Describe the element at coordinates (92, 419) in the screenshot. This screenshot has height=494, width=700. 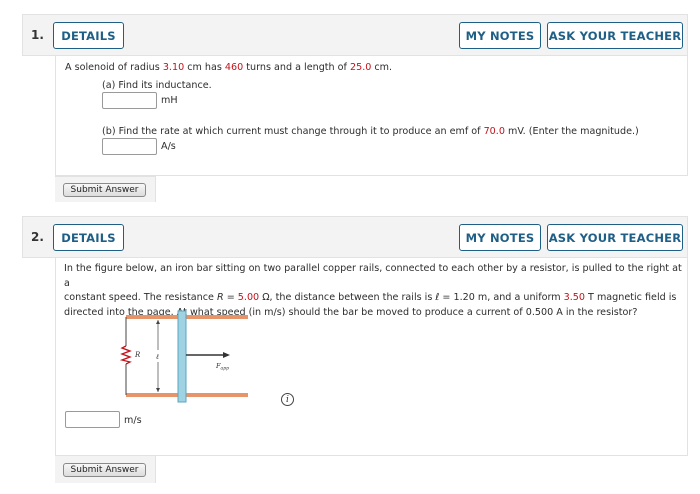
I see `speed-input` at that location.